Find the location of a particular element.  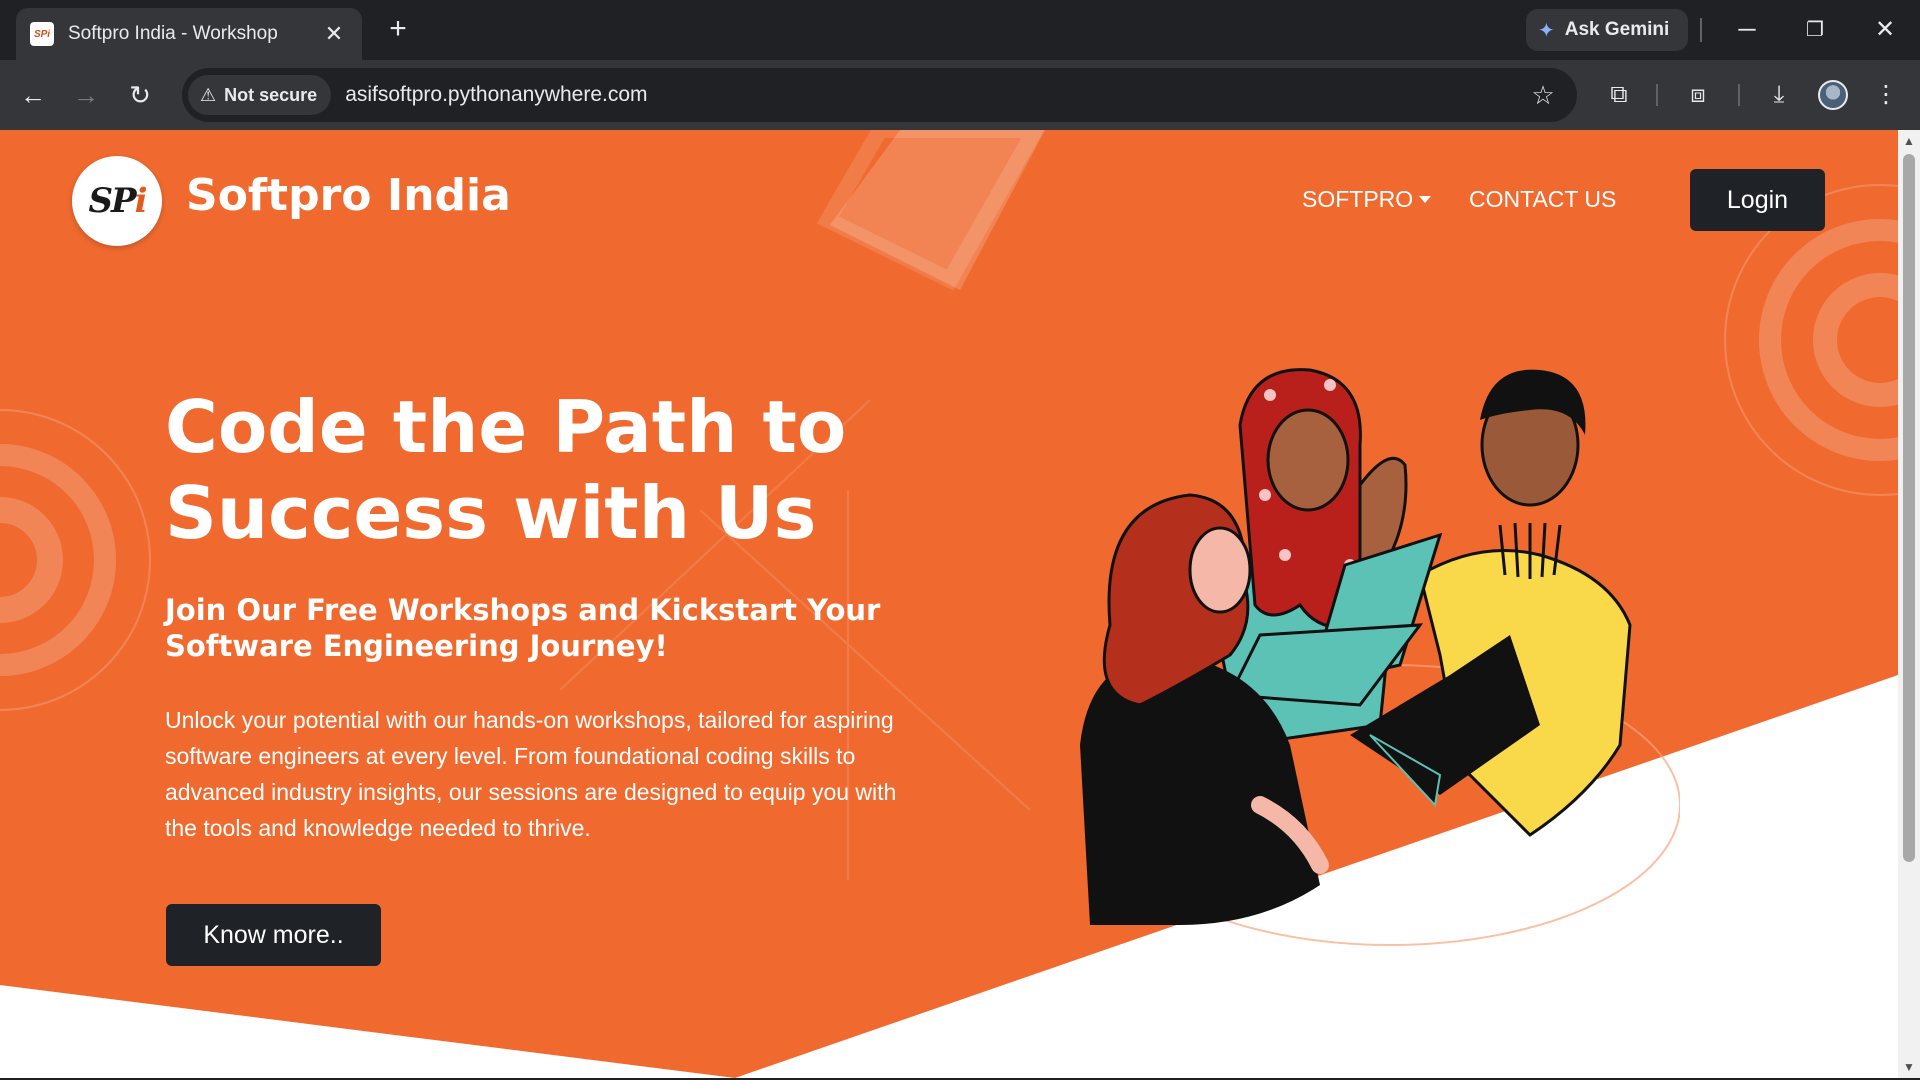

forward-arrow-icon: → is located at coordinates (86, 95).